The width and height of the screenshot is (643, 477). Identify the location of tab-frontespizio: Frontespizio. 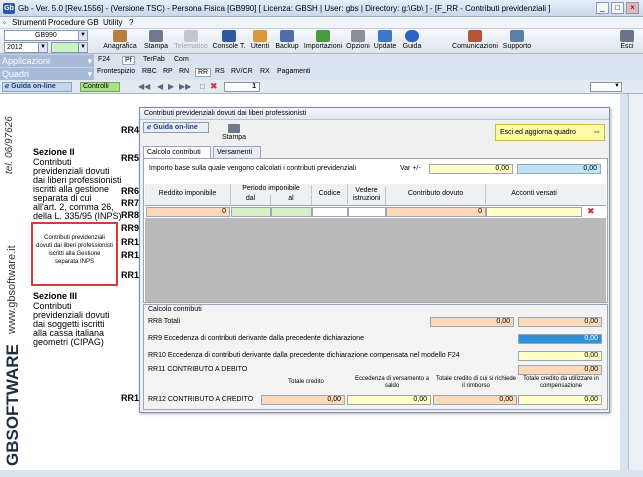
(116, 71).